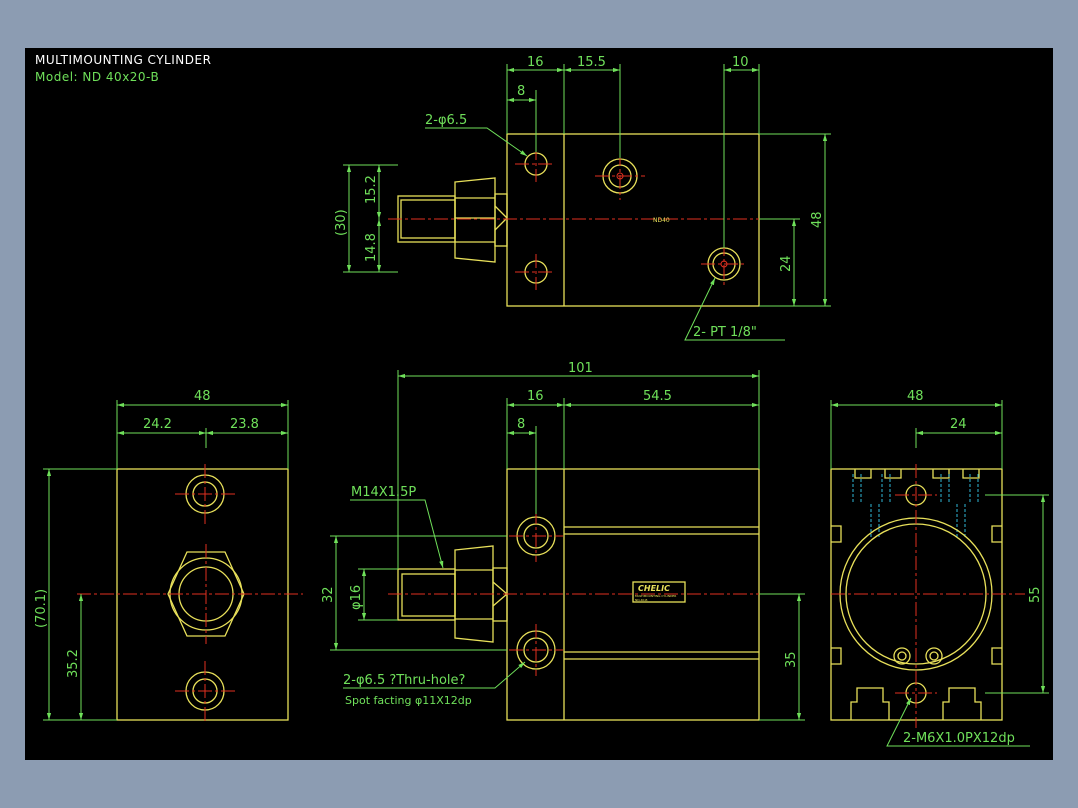 Image resolution: width=1078 pixels, height=808 pixels. Describe the element at coordinates (962, 703) in the screenshot. I see `right-t-slot-right` at that location.